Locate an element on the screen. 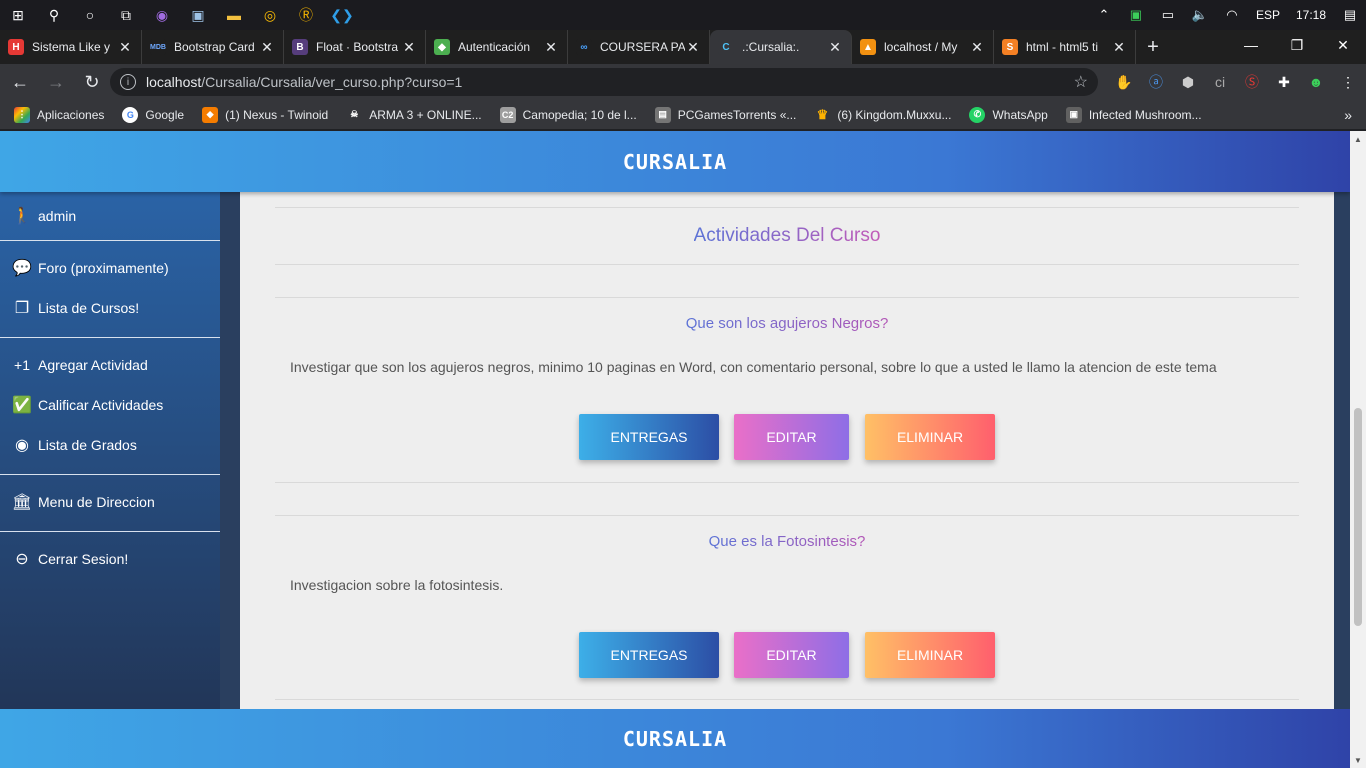  infected-mushroom-icon: ▣ is located at coordinates (1073, 114).